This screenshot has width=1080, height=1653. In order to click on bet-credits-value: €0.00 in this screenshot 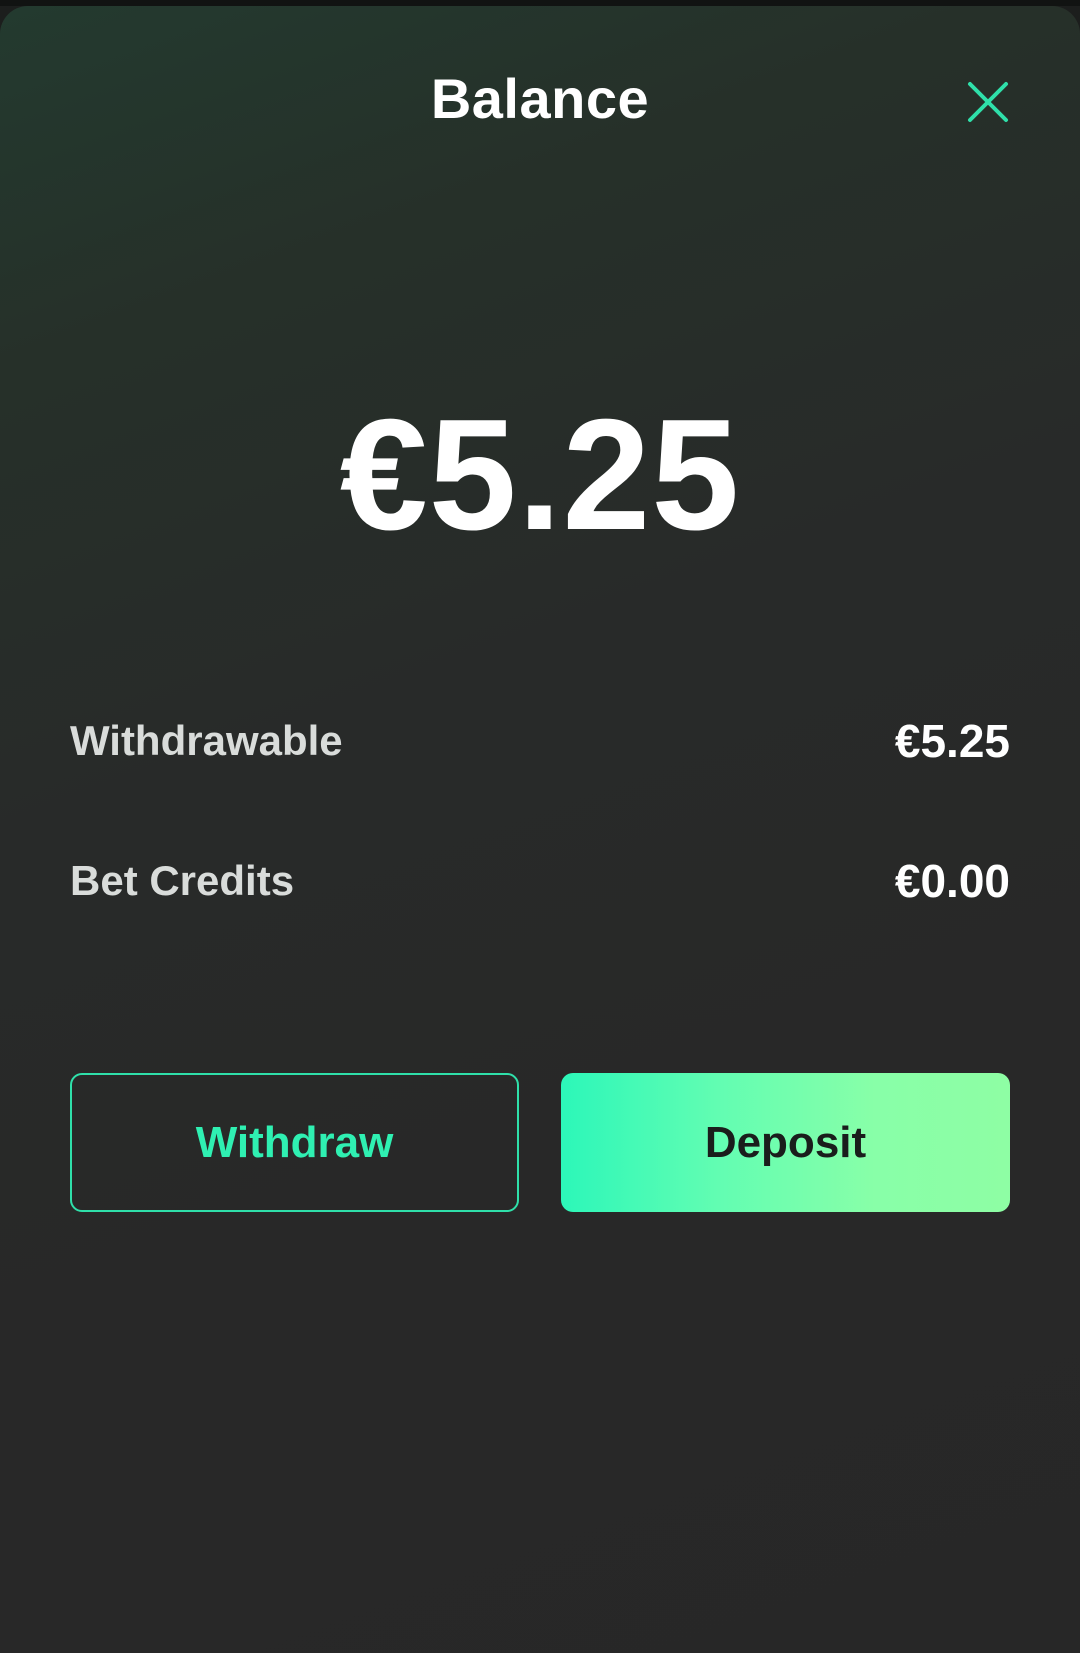, I will do `click(952, 881)`.